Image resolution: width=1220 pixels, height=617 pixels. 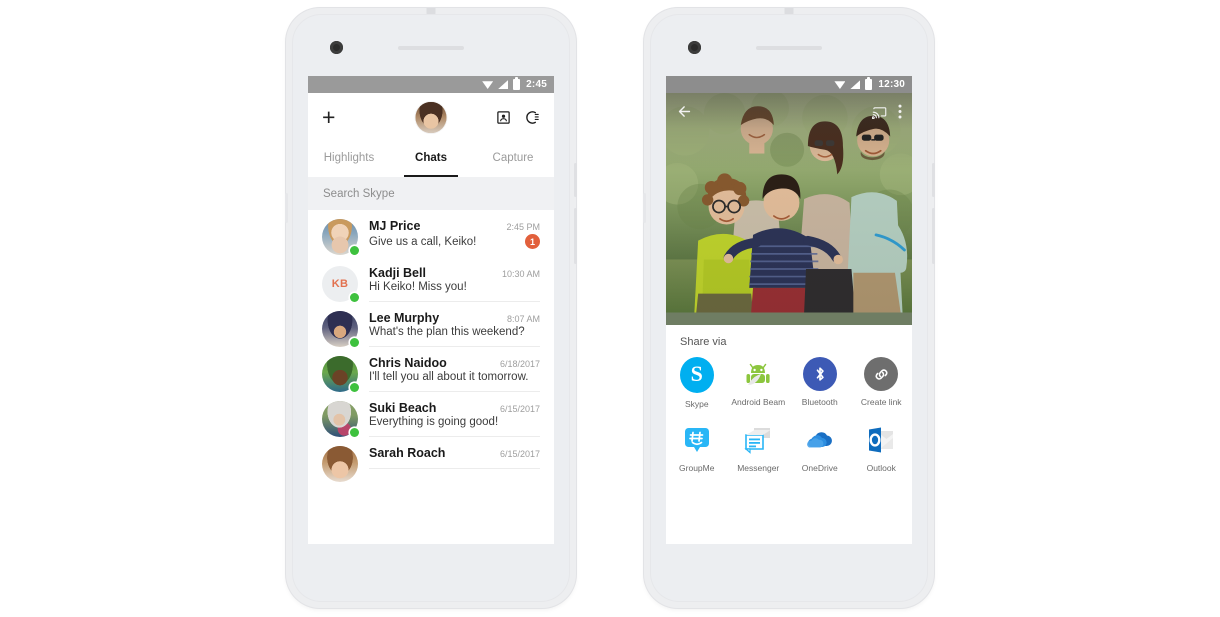 What do you see at coordinates (696, 404) in the screenshot?
I see `share-target-label: Skype` at bounding box center [696, 404].